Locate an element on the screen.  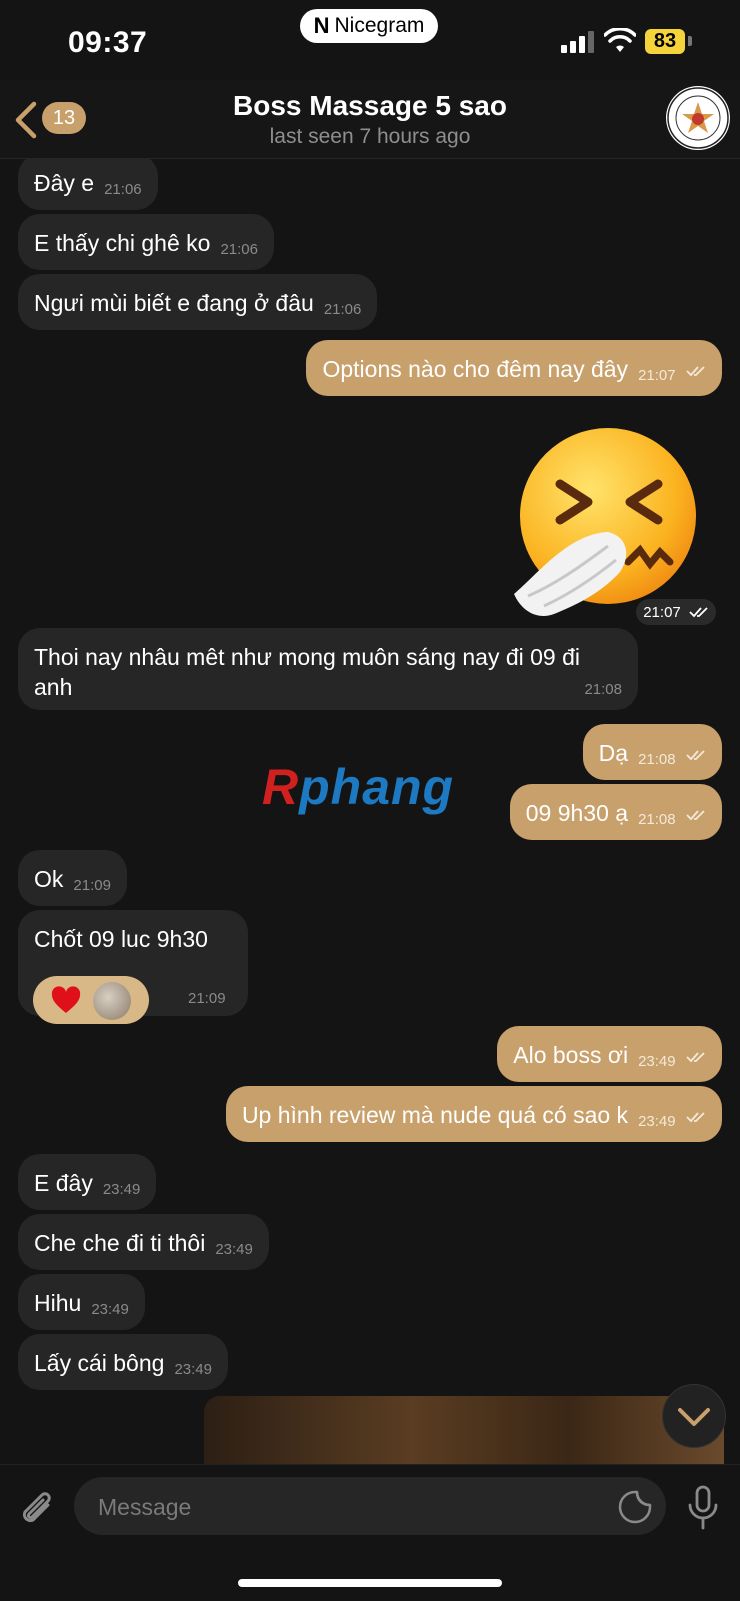
message-bubble-in: Che che đi ti thôi 23:49 is located at coordinates (143, 1242).